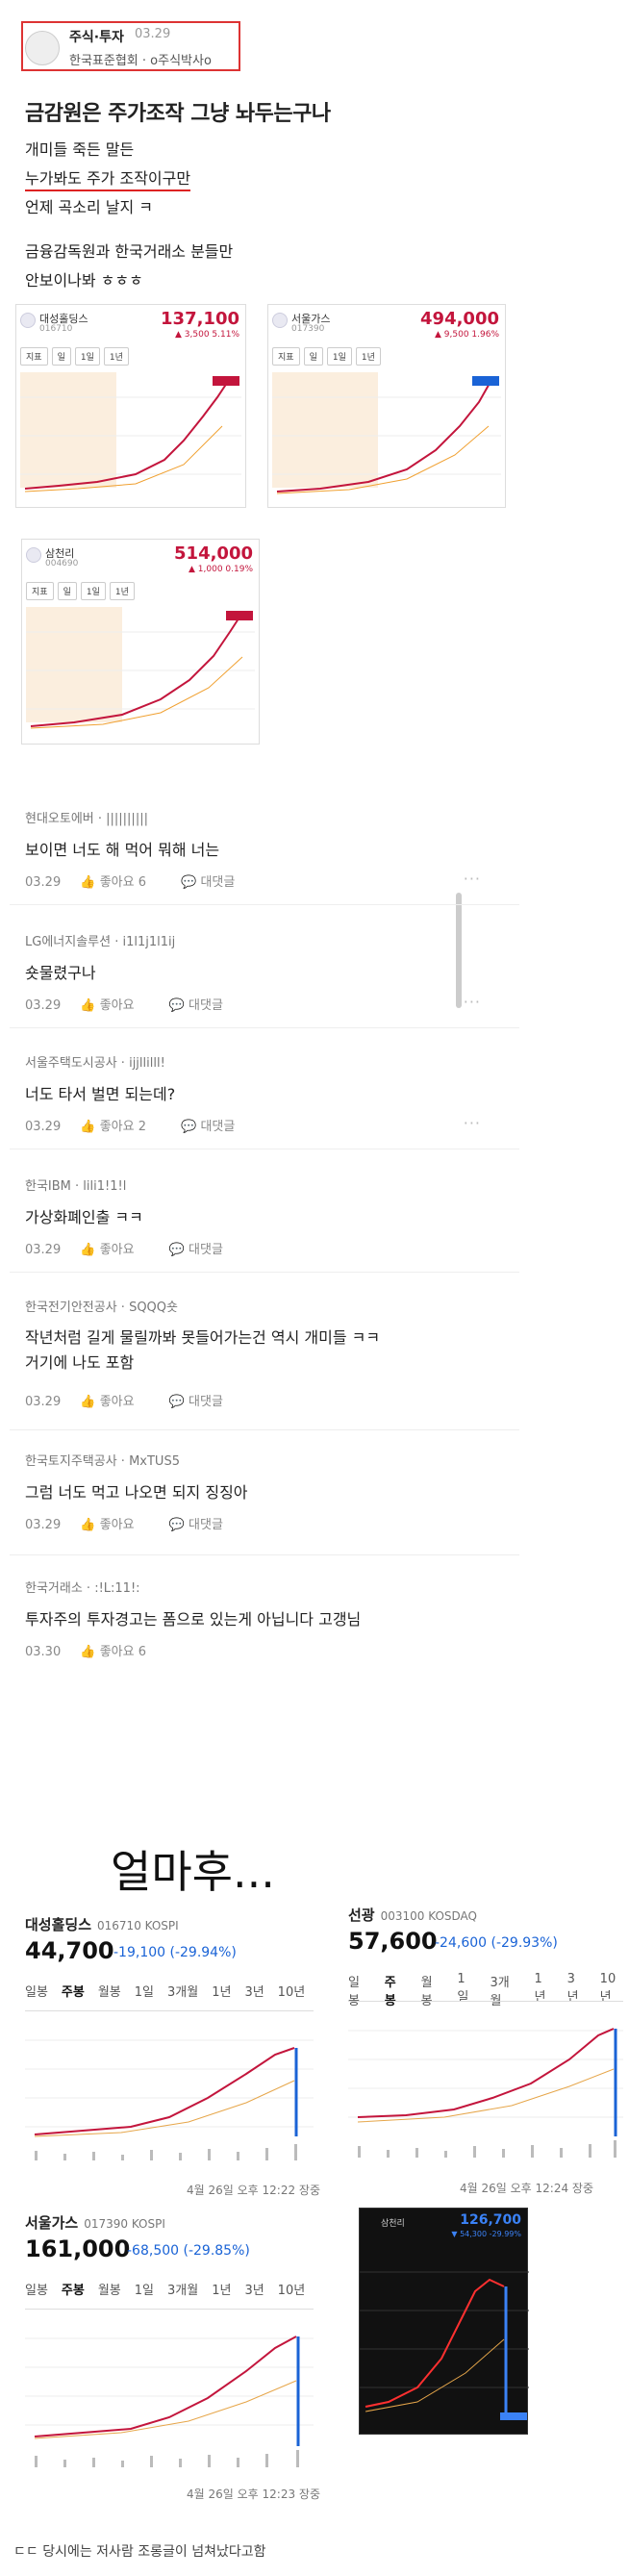 This screenshot has width=629, height=2576. What do you see at coordinates (78, 2248) in the screenshot?
I see `quote-price: 161,000` at bounding box center [78, 2248].